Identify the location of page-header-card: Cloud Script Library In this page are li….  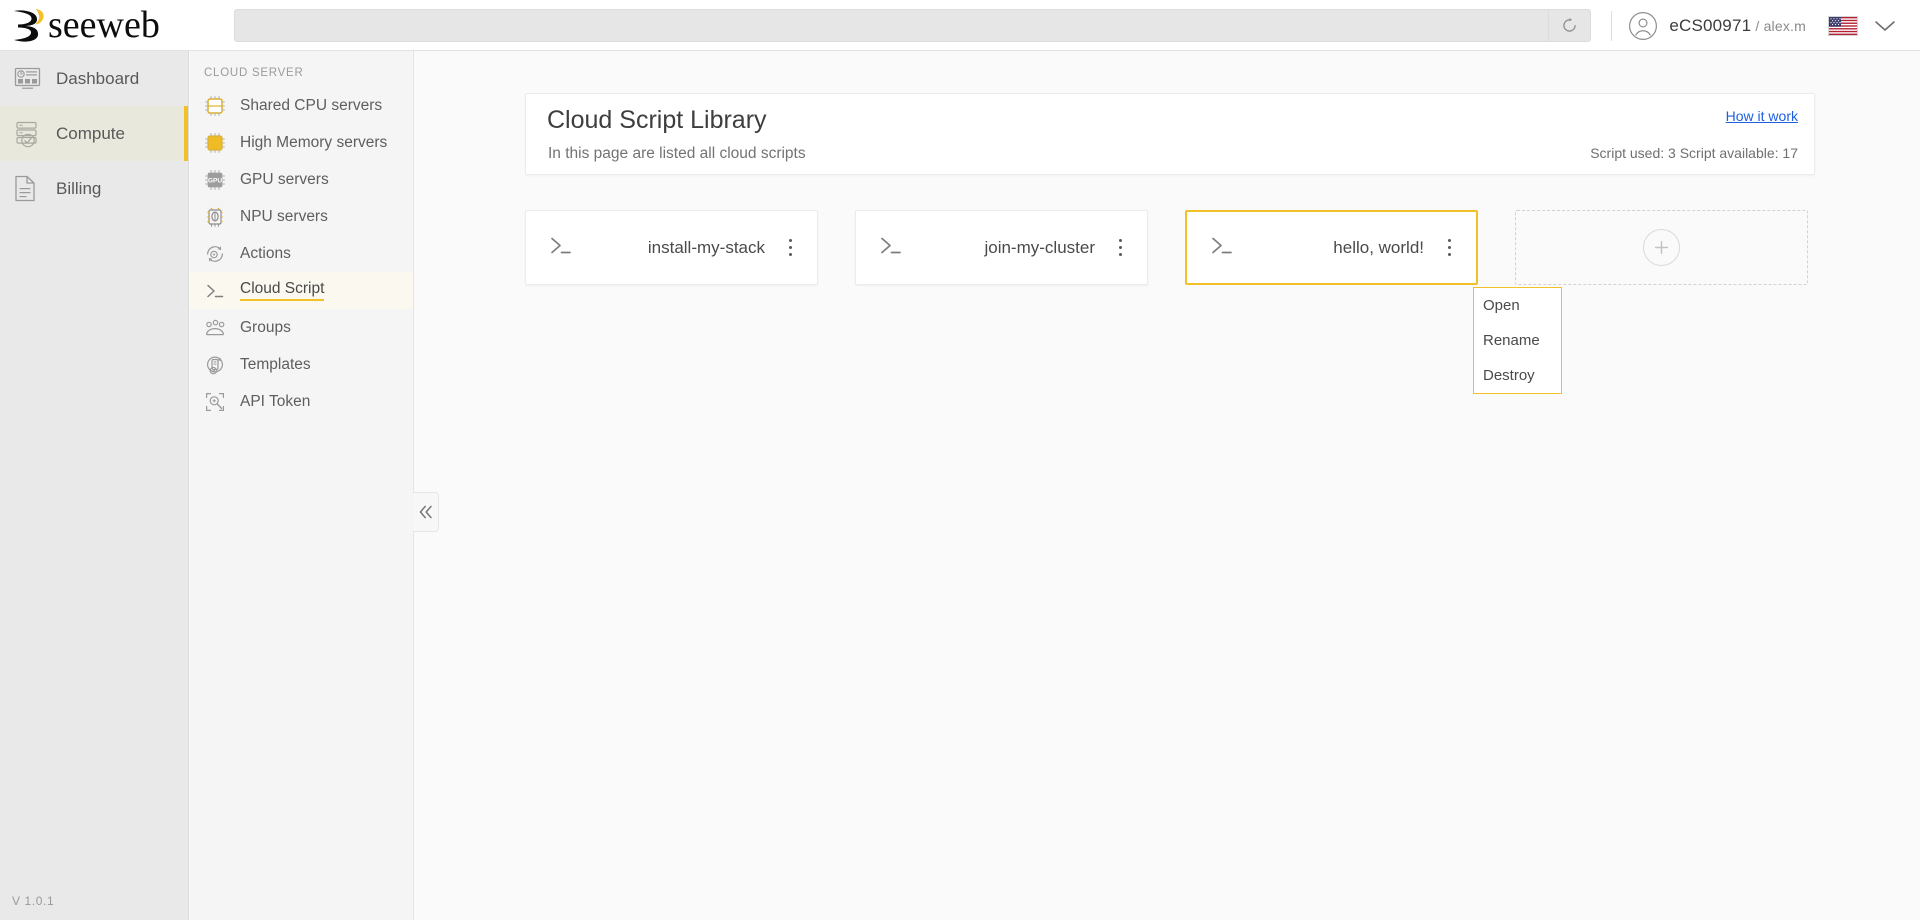
(1170, 134).